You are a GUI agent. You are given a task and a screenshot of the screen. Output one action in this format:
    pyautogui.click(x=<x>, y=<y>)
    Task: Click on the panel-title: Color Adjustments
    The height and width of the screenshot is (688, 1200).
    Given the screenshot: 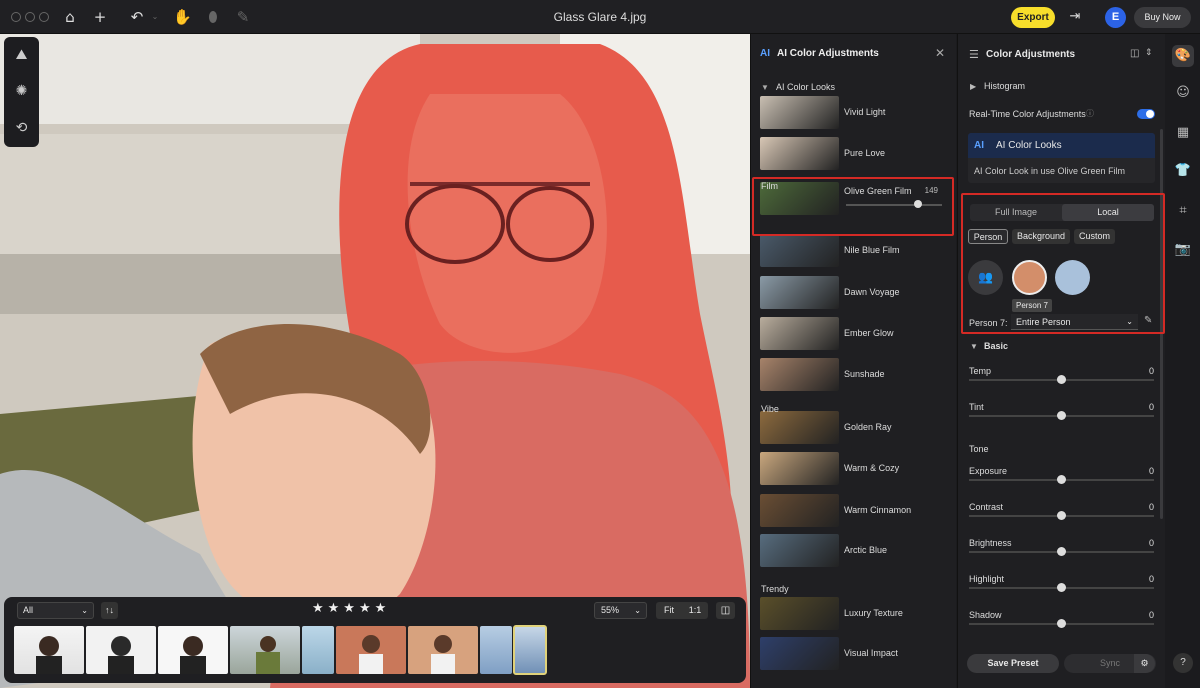 What is the action you would take?
    pyautogui.click(x=1031, y=54)
    